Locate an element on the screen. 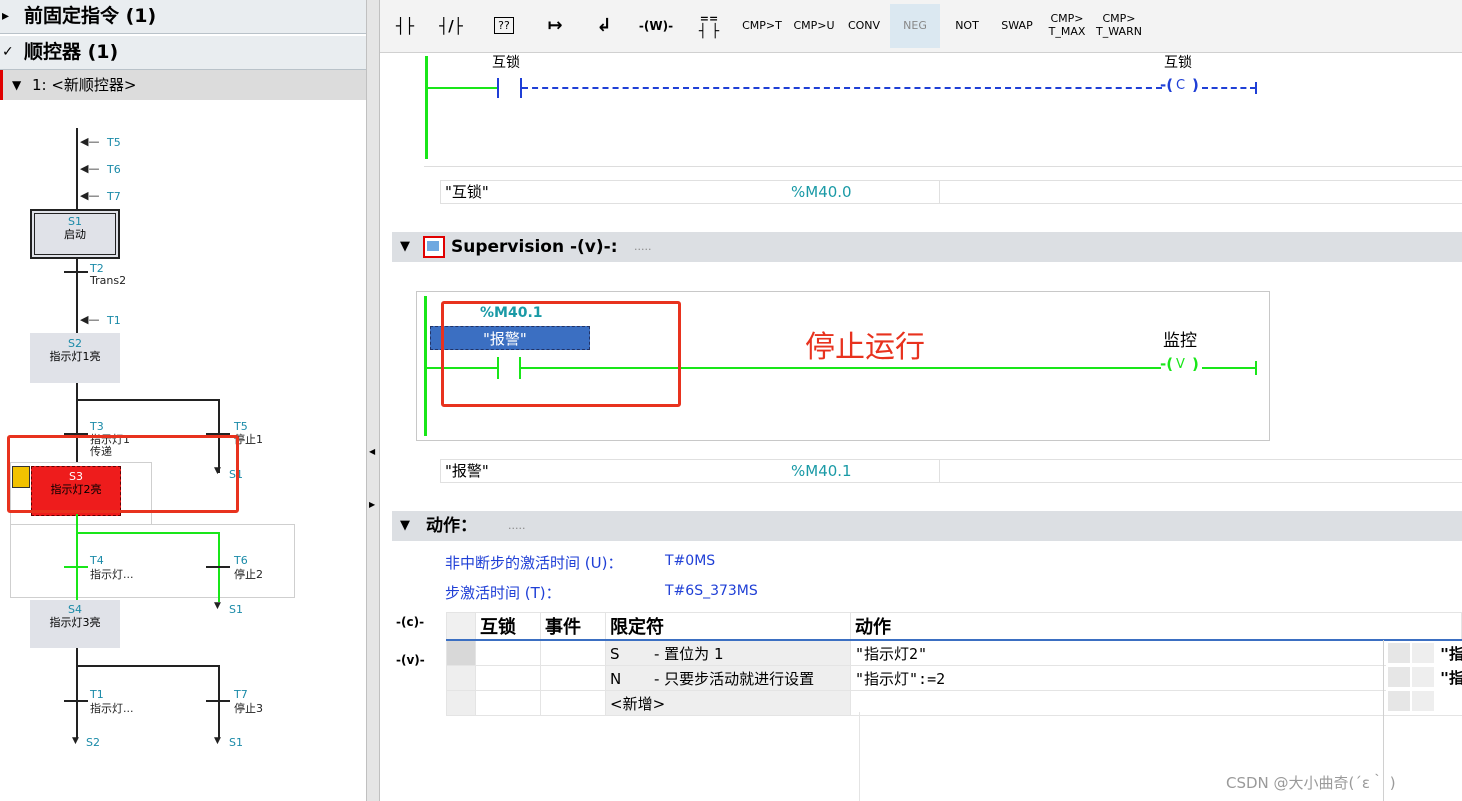 This screenshot has height=801, width=1462. annotation-text: 停止运行 is located at coordinates (865, 347).